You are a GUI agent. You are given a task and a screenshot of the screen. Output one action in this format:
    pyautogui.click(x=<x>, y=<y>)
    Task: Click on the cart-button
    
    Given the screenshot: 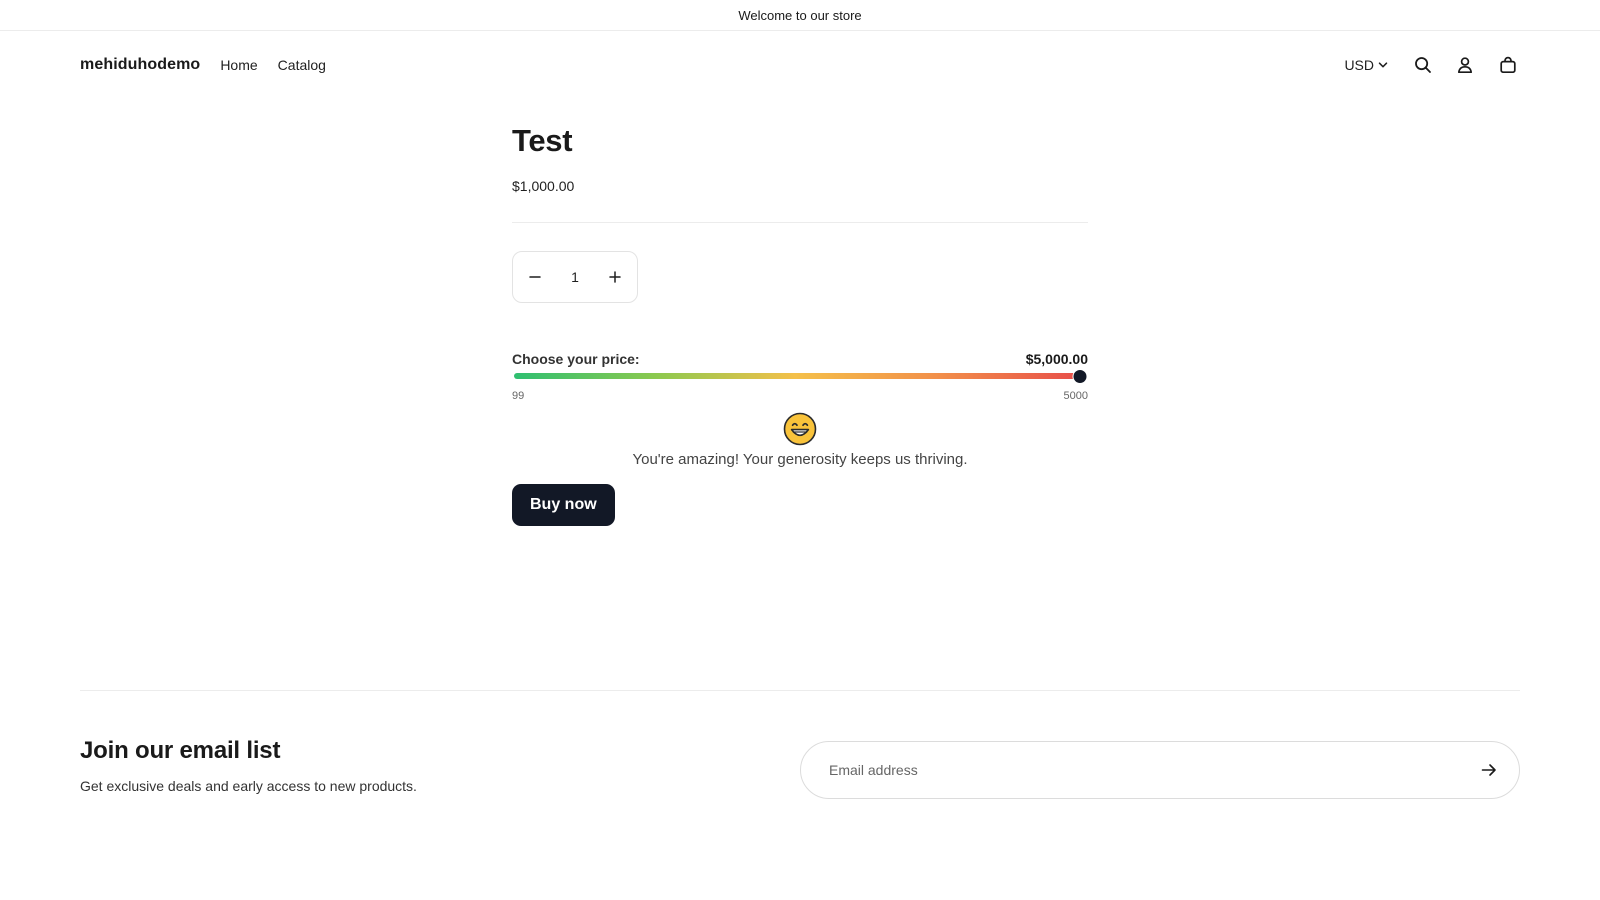 What is the action you would take?
    pyautogui.click(x=1508, y=65)
    